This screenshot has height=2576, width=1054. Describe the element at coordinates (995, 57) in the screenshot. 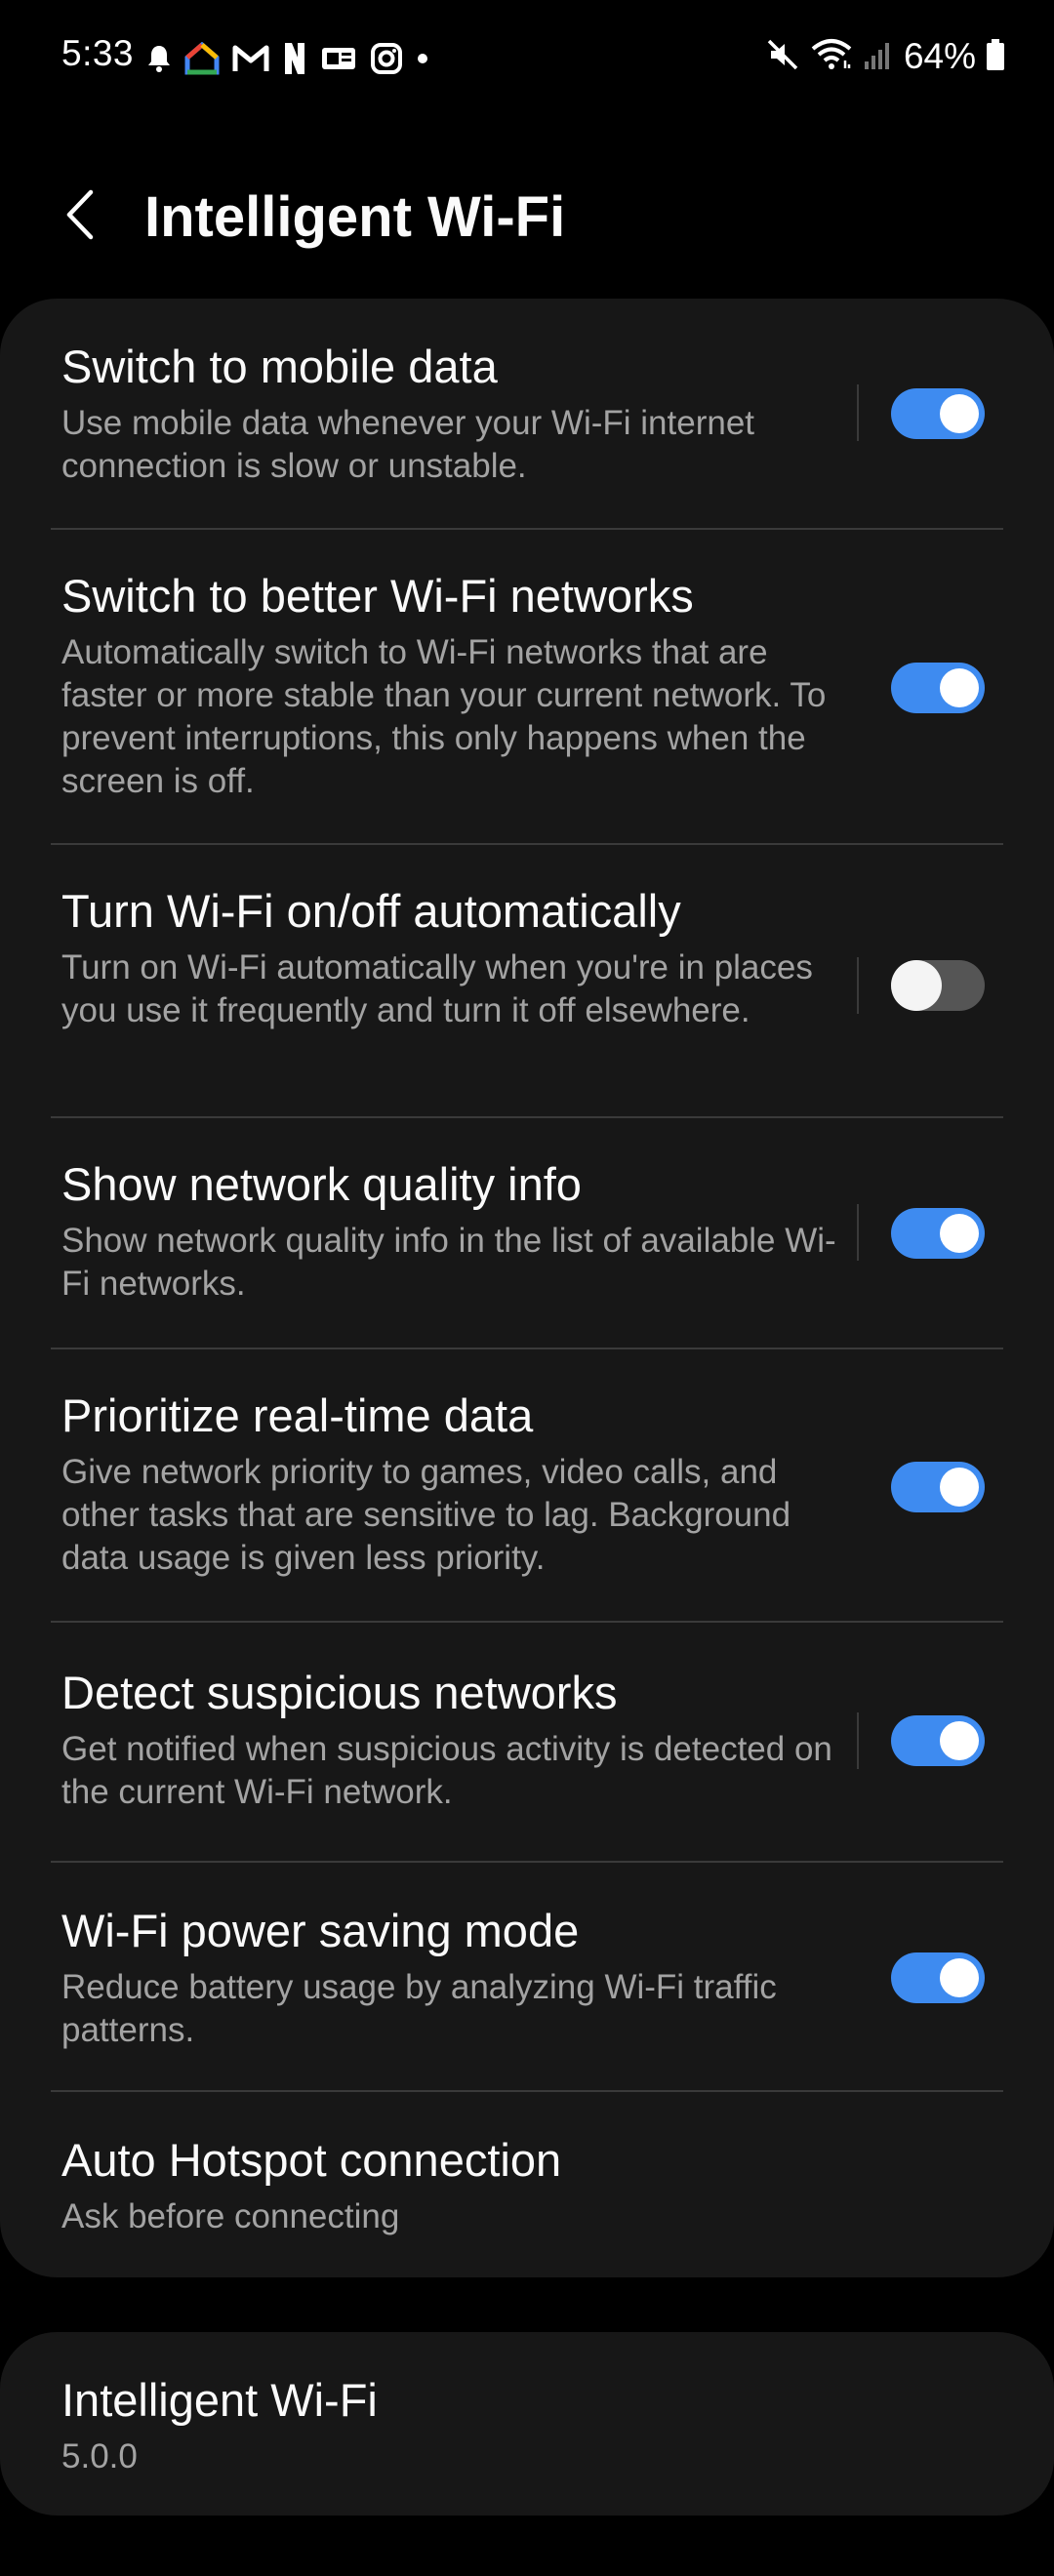

I see `battery-icon` at that location.